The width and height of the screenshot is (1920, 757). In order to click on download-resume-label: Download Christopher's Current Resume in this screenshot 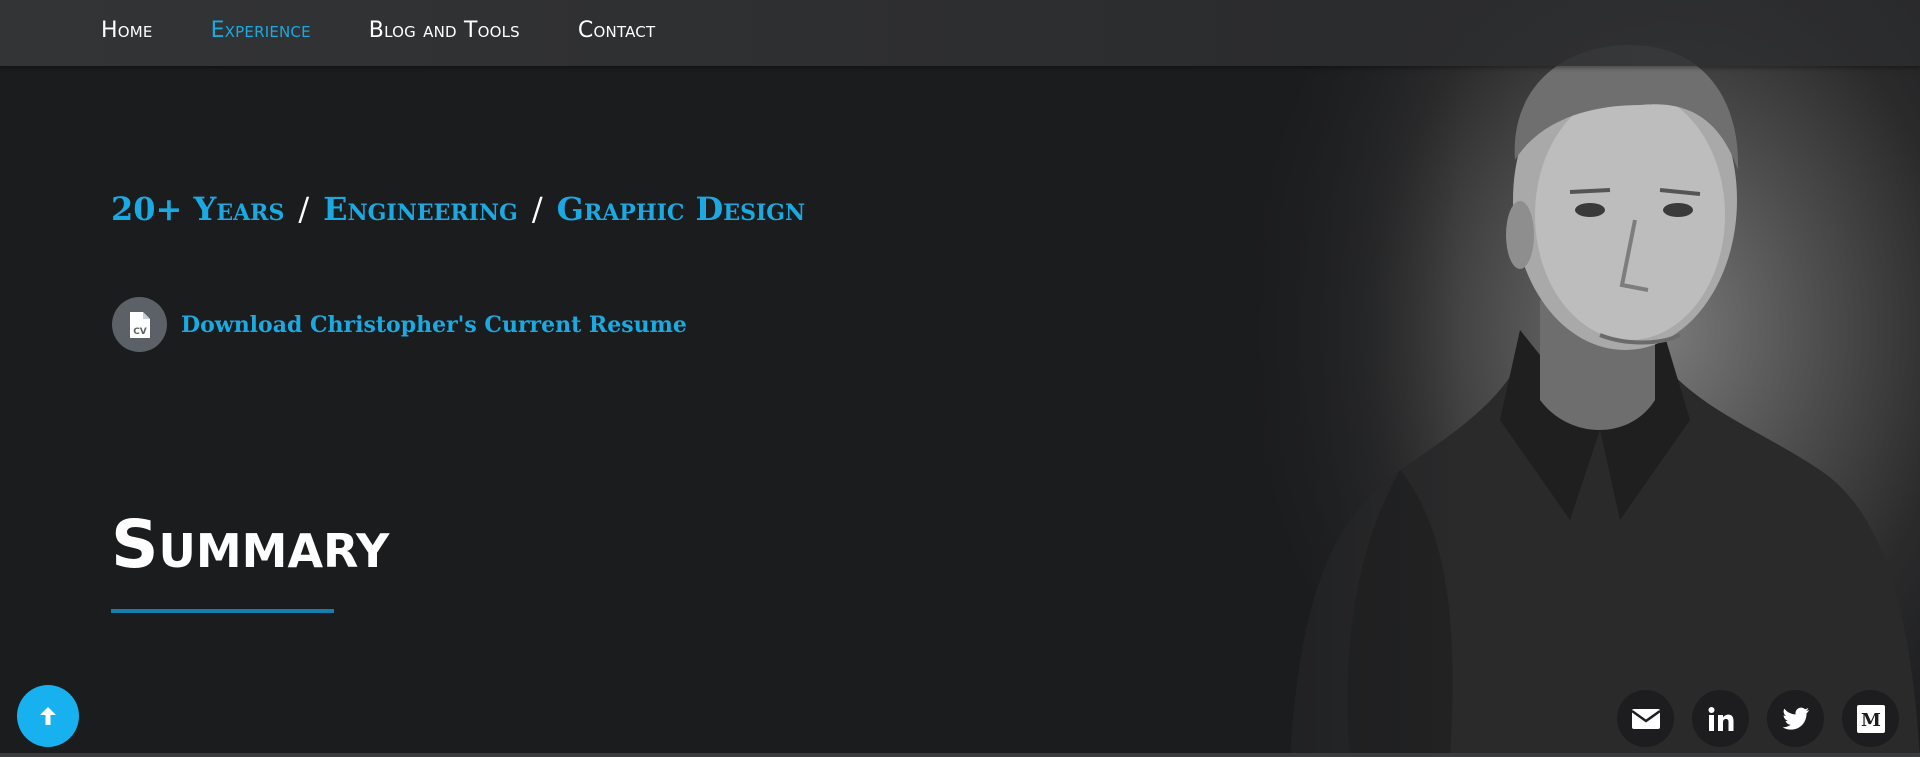, I will do `click(434, 324)`.